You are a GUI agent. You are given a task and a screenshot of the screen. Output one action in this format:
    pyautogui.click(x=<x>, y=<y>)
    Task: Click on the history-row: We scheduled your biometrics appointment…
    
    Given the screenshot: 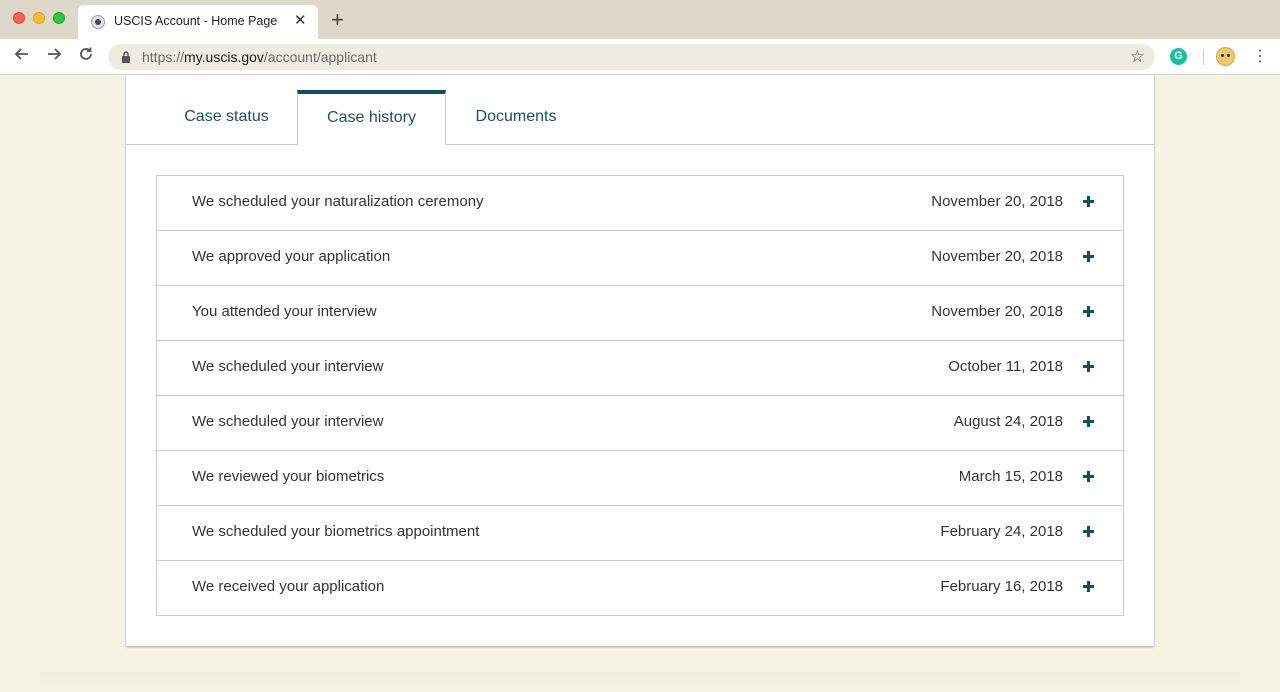 What is the action you would take?
    pyautogui.click(x=640, y=533)
    